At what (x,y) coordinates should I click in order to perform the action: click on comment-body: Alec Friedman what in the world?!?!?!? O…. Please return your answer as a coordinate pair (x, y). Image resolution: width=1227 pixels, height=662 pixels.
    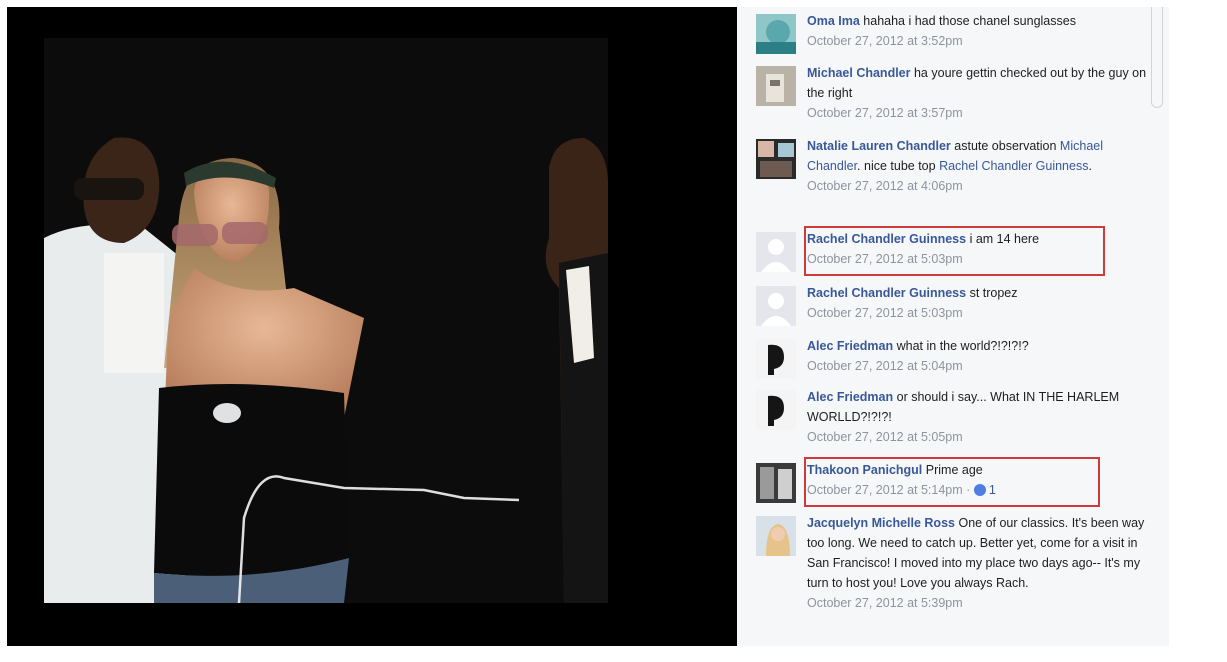
    Looking at the image, I should click on (979, 356).